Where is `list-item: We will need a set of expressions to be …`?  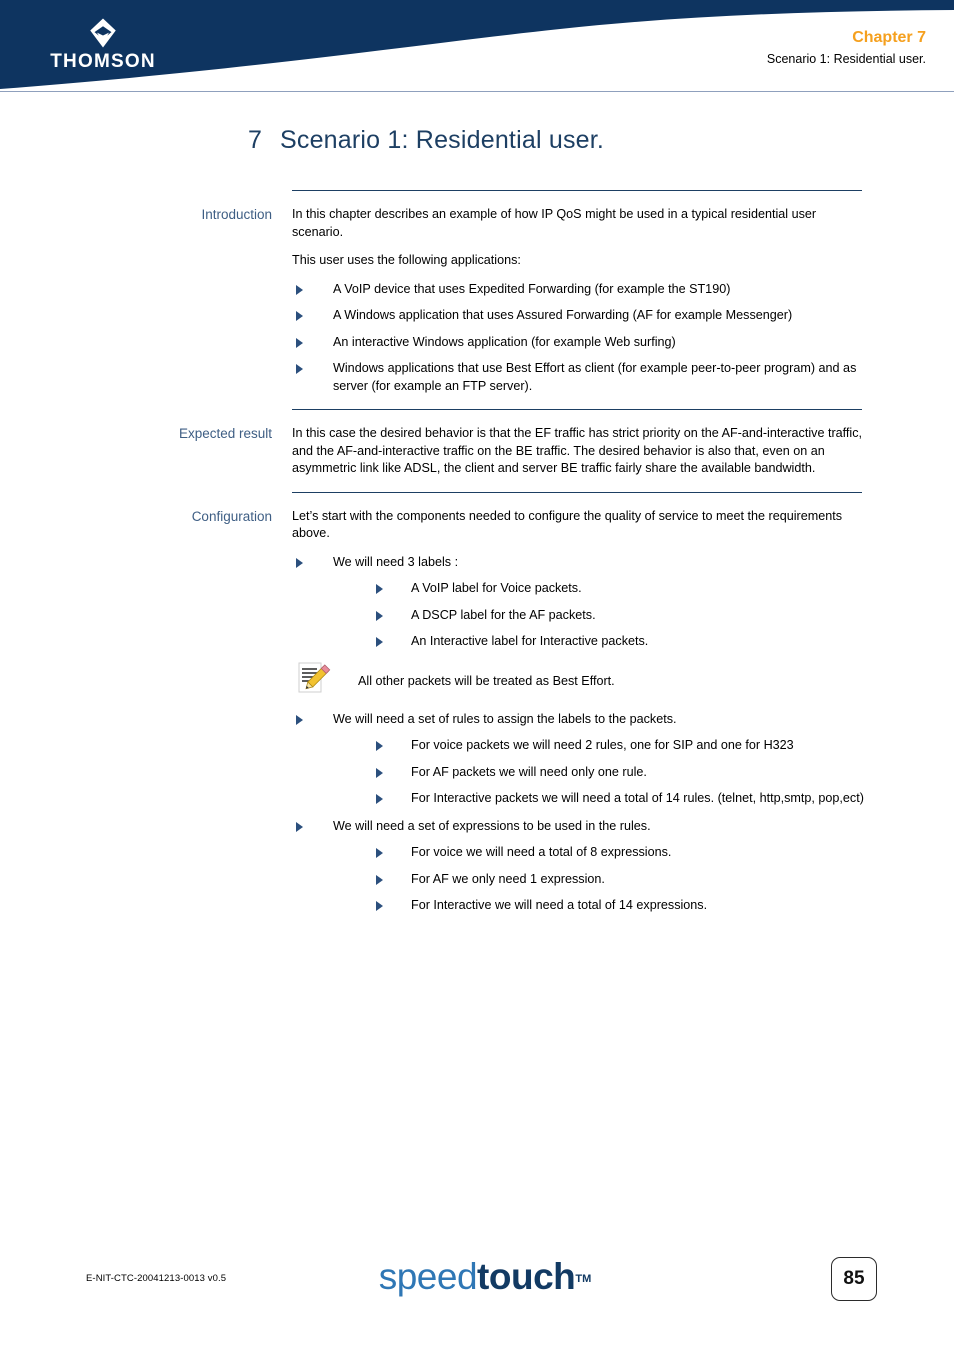
list-item: We will need a set of expressions to be … is located at coordinates (578, 866).